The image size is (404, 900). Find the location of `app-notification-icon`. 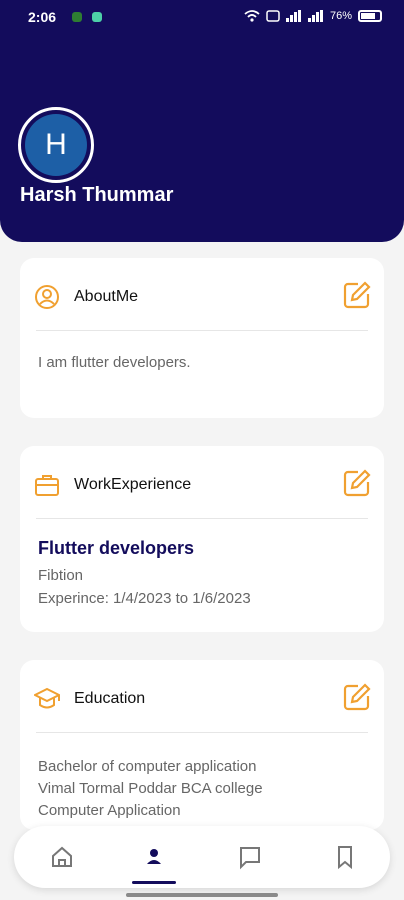

app-notification-icon is located at coordinates (97, 17).